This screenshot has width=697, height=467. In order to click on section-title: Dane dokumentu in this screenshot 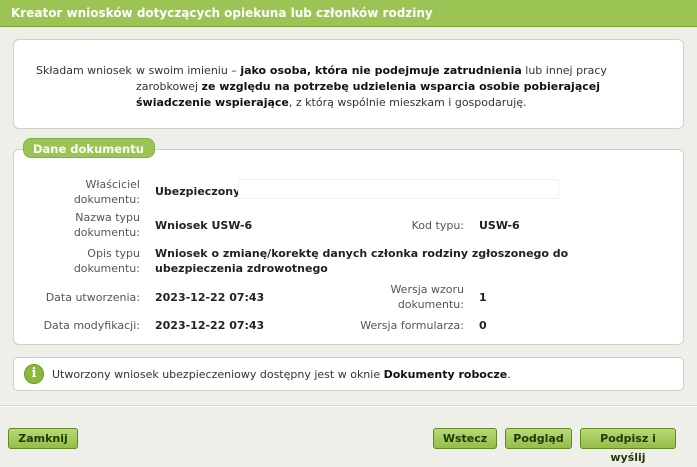, I will do `click(89, 148)`.